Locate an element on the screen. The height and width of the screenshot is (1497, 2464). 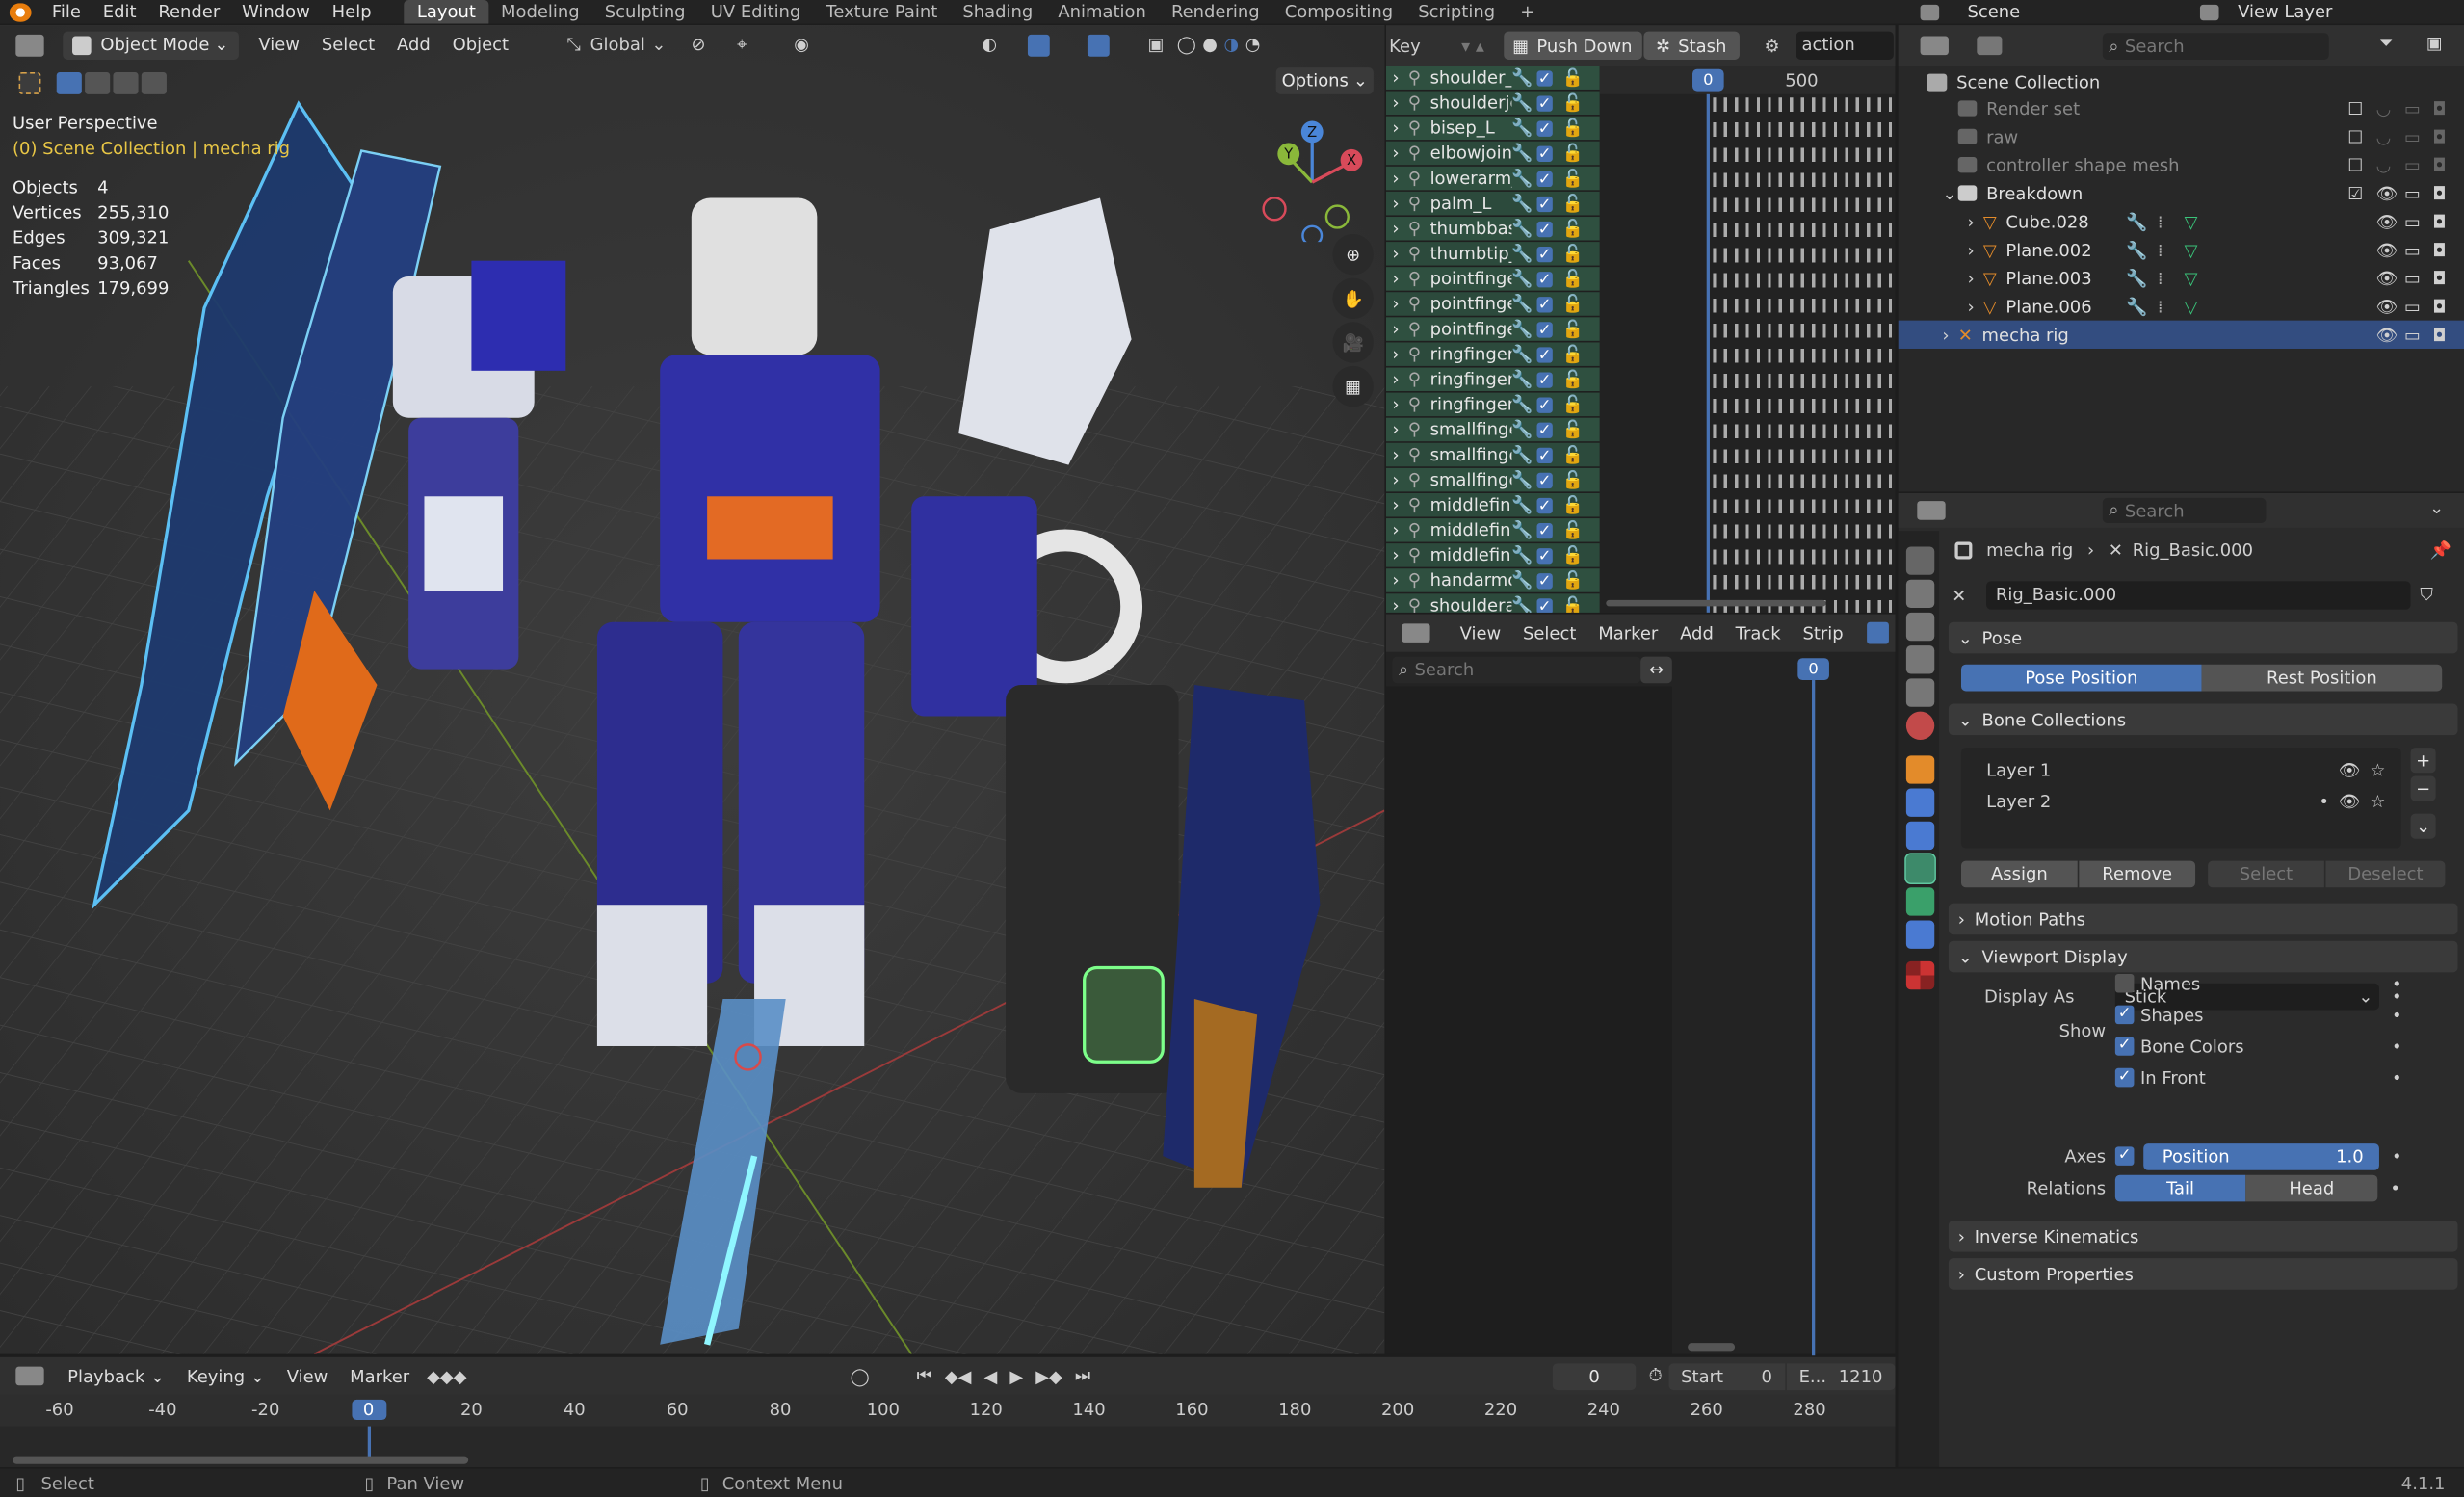
select-extend-icon is located at coordinates (98, 83).